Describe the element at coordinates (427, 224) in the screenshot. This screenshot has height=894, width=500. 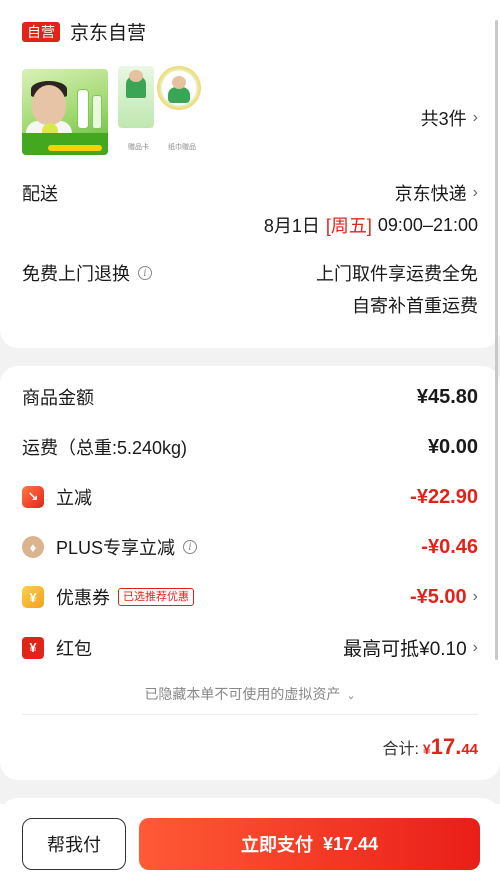
I see `delivery-time: 09:00–21:00` at that location.